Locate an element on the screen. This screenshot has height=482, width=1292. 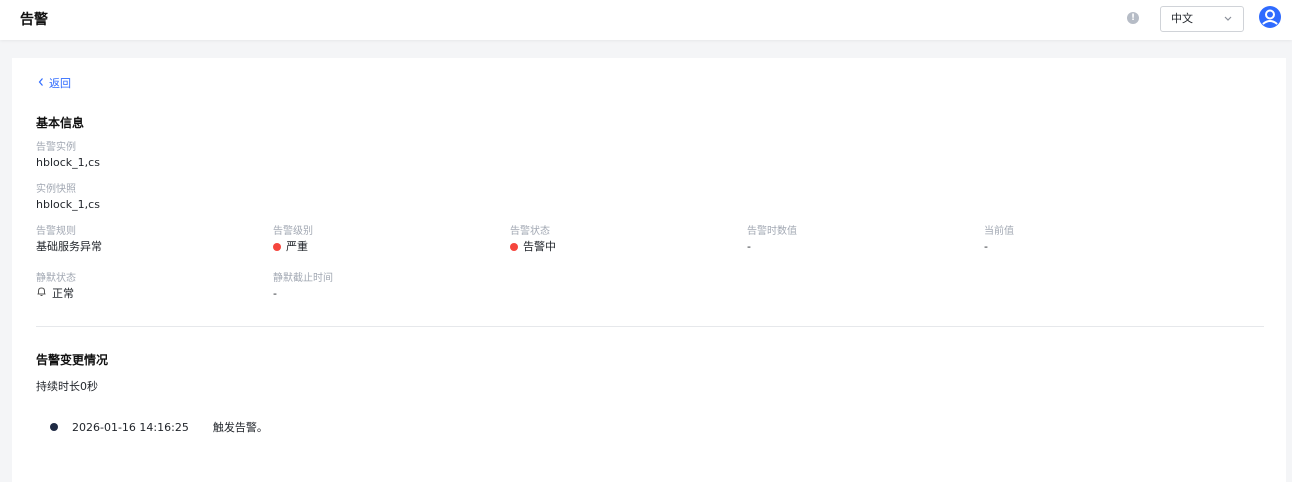
alarm-rule-field: 告警规则 基础服务异常 is located at coordinates (69, 240).